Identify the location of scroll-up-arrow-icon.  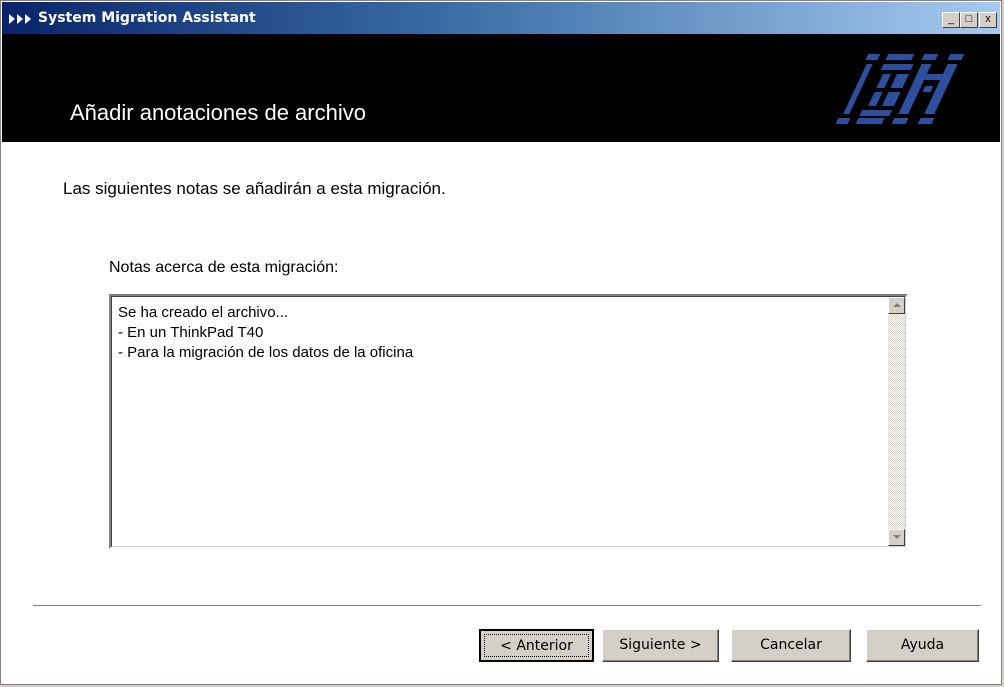
(897, 305).